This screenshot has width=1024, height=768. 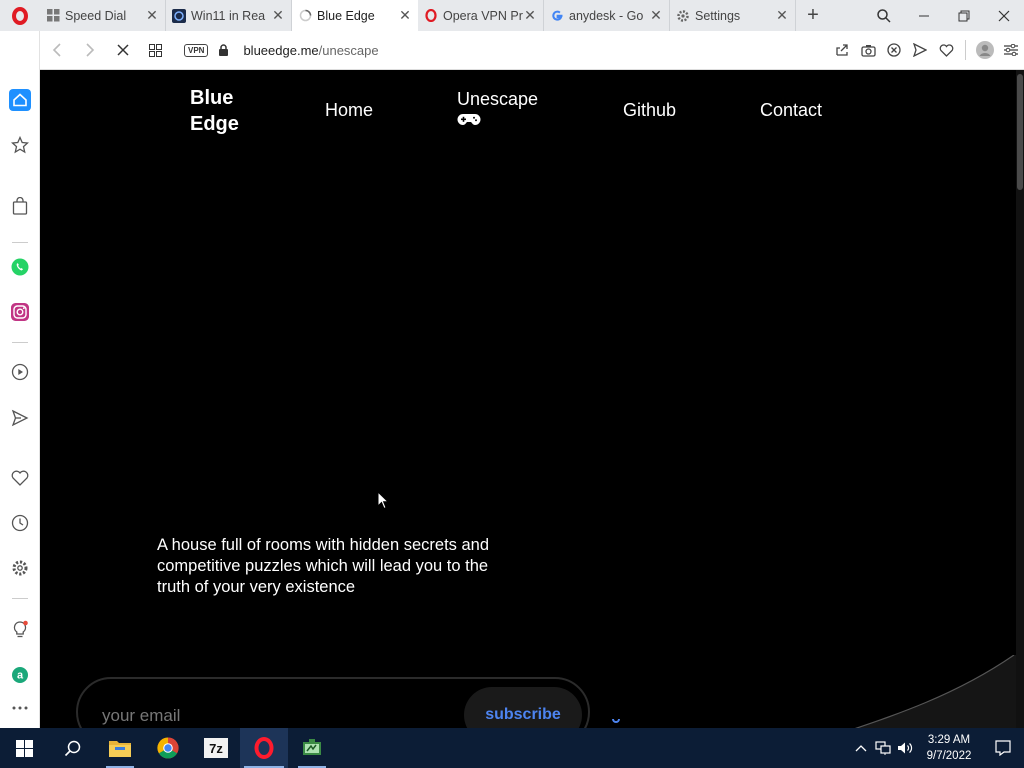 I want to click on tab-search-icon, so click(x=884, y=15).